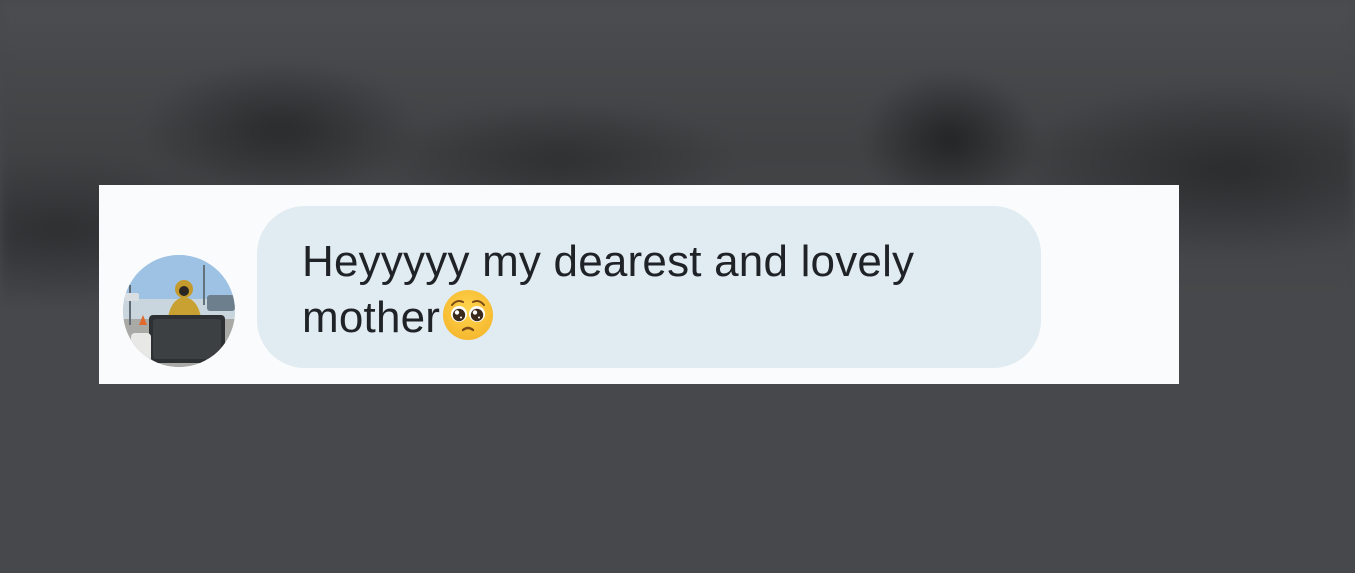 The width and height of the screenshot is (1355, 573). I want to click on message-text-block: Heyyyyy my dearest and lovely mother, so click(652, 289).